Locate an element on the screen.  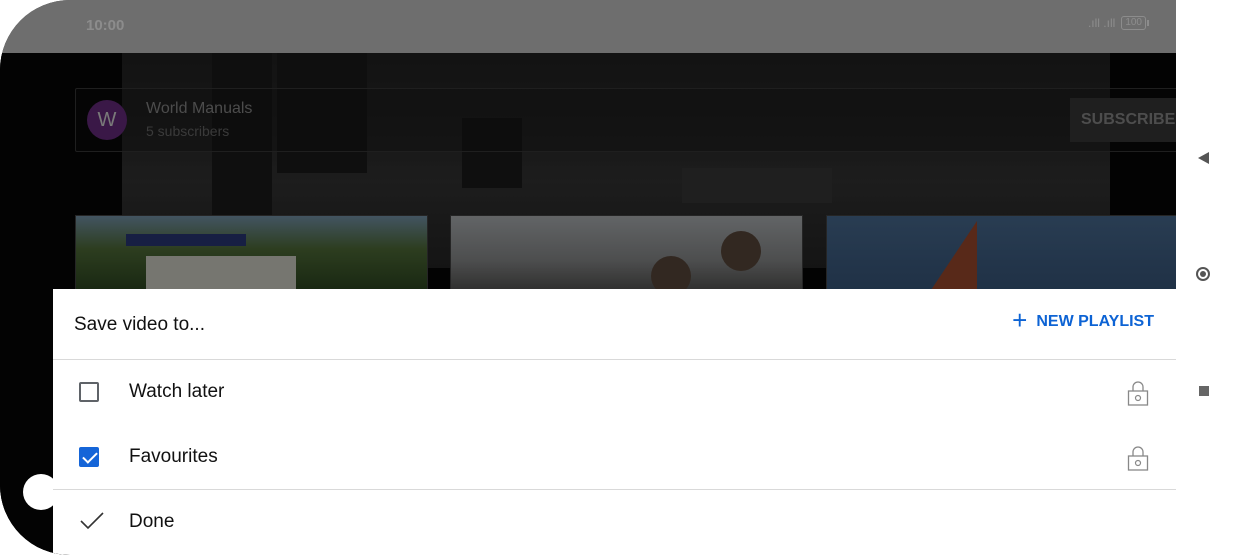
playlist-label: Favourites is located at coordinates (173, 456).